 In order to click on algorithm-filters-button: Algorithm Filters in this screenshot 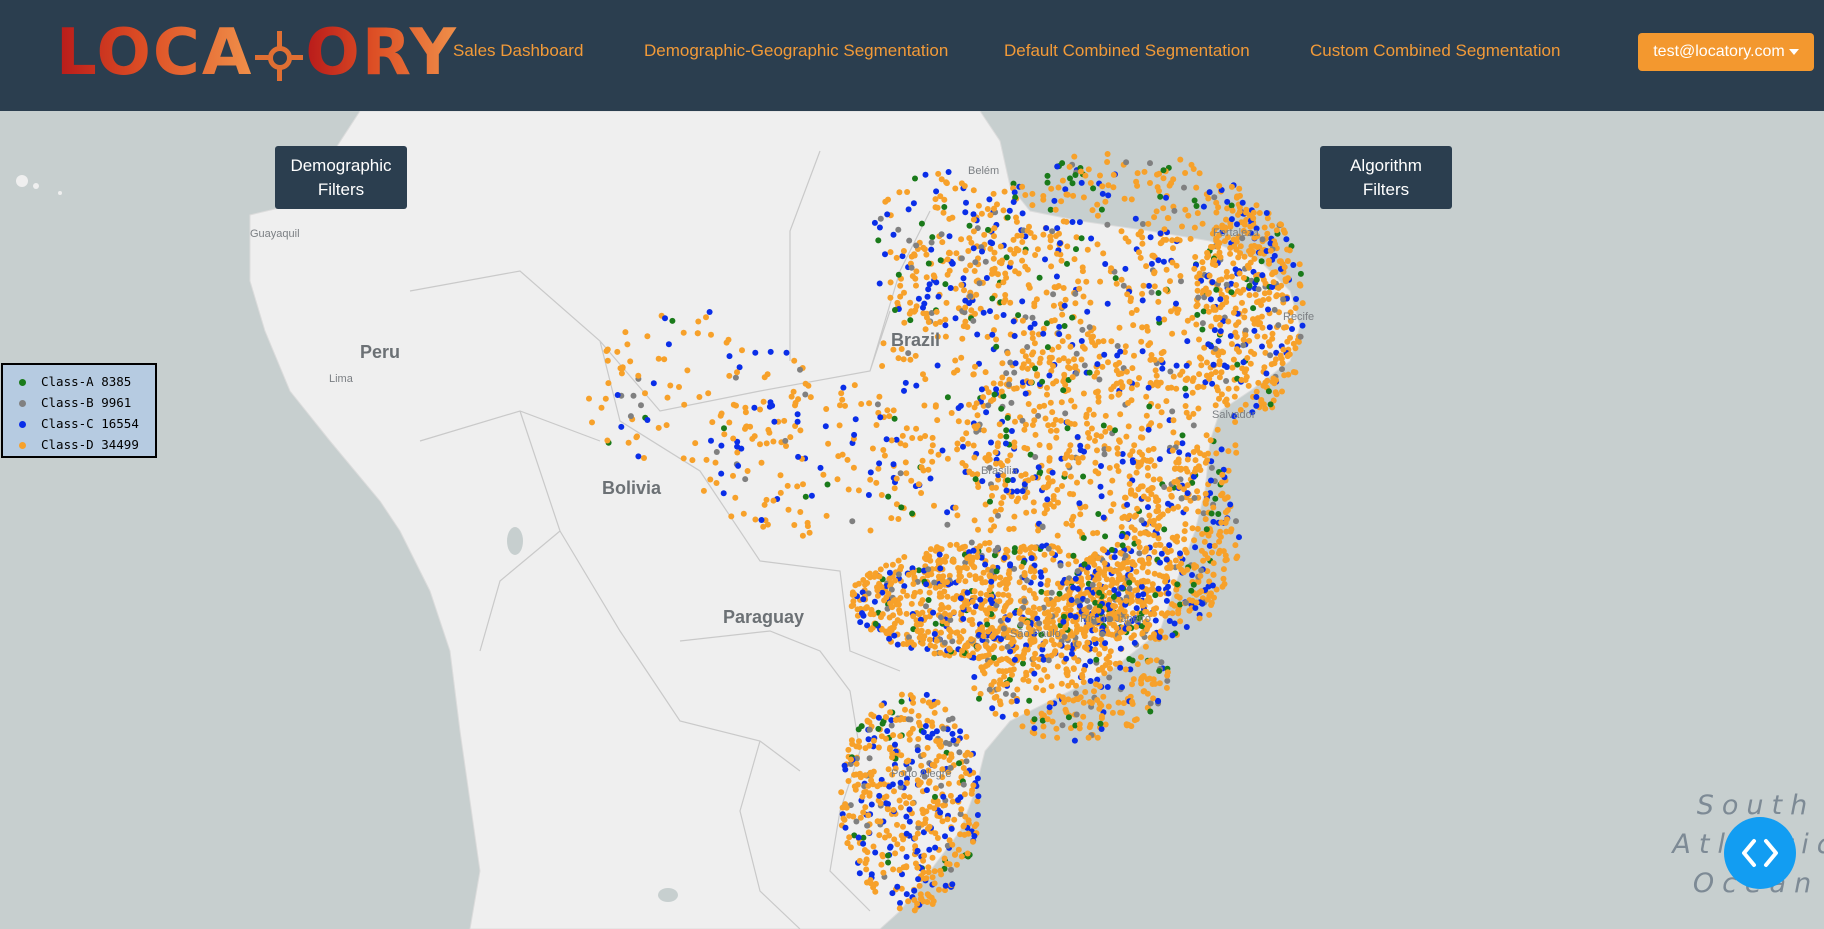, I will do `click(1386, 177)`.